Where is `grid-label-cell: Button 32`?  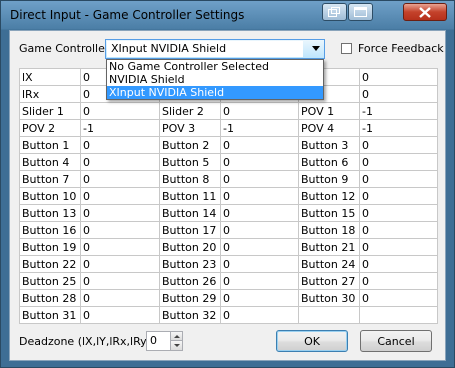
grid-label-cell: Button 32 is located at coordinates (190, 315).